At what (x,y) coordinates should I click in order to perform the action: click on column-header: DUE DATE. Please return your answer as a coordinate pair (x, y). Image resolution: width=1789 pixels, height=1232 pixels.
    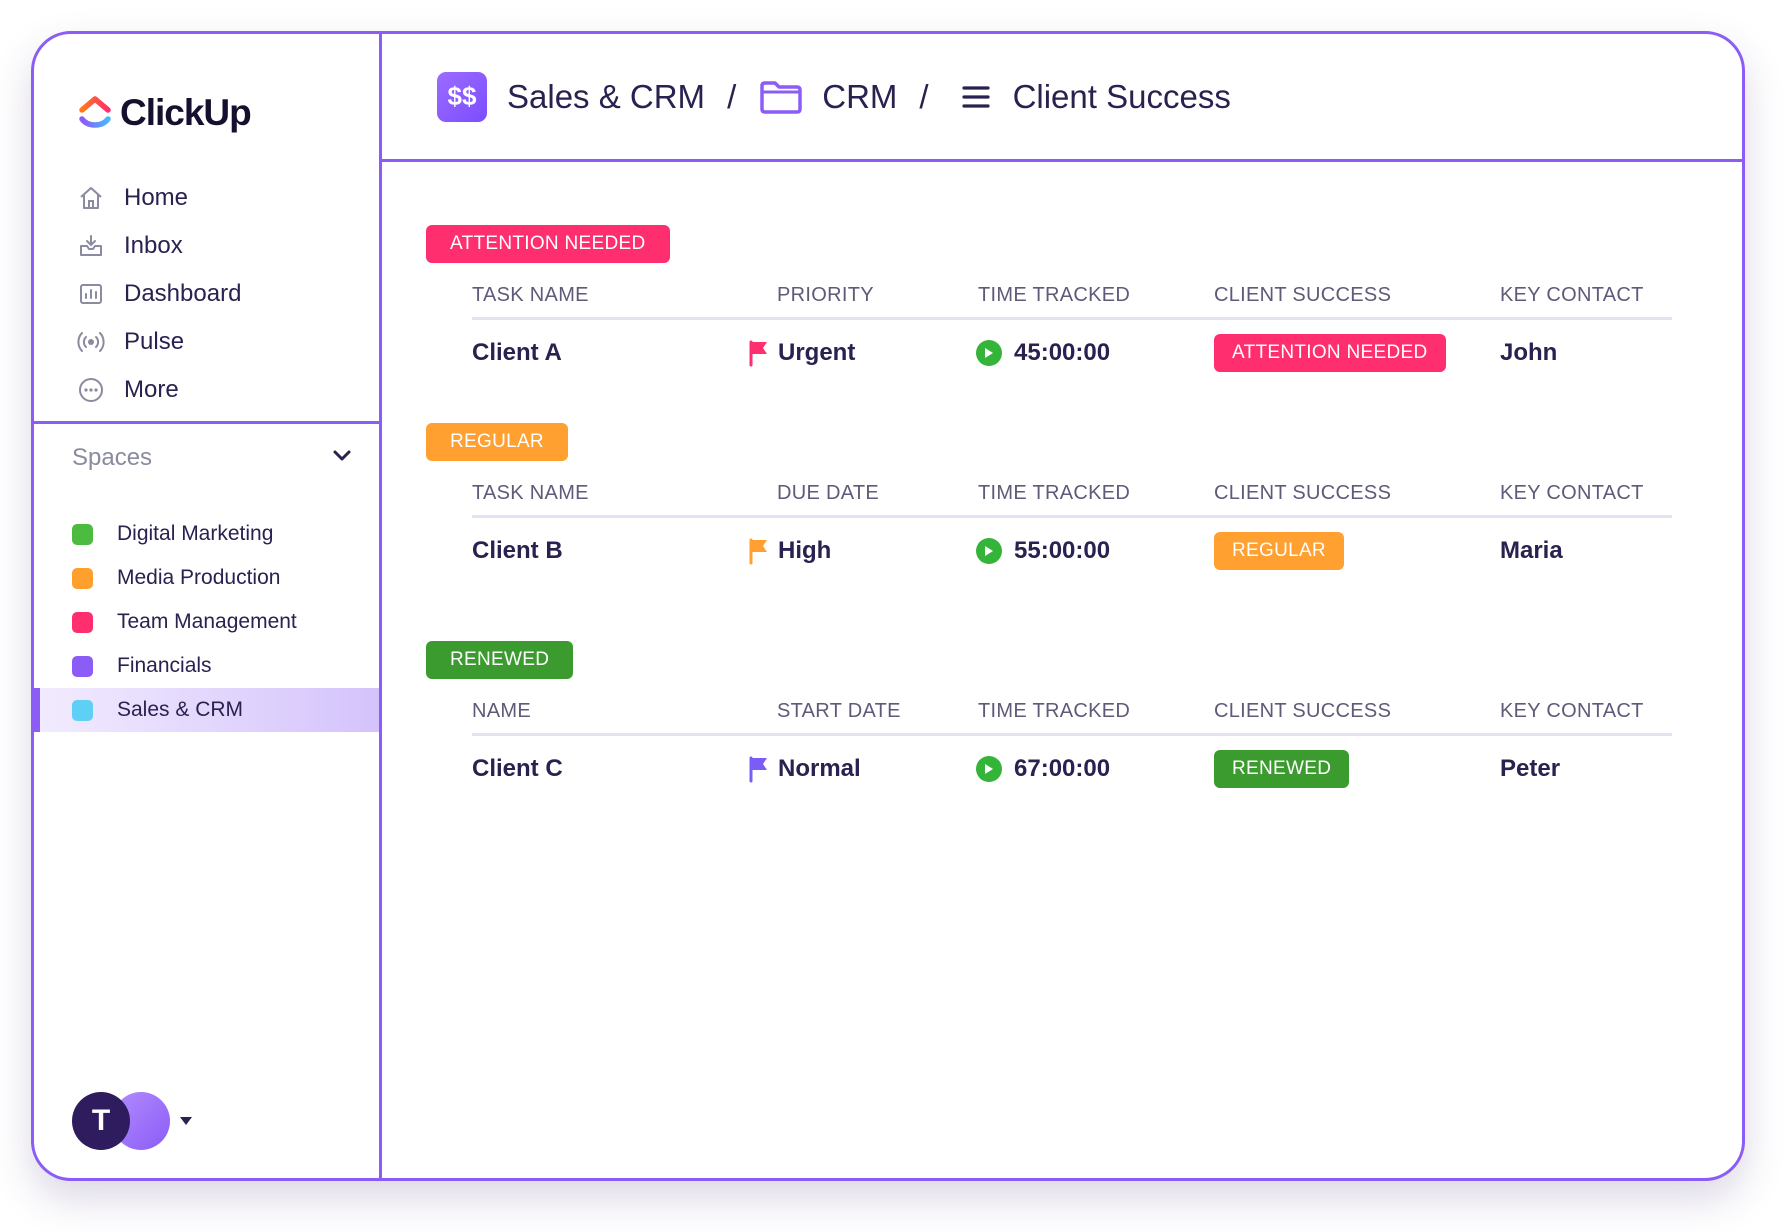
    Looking at the image, I should click on (828, 493).